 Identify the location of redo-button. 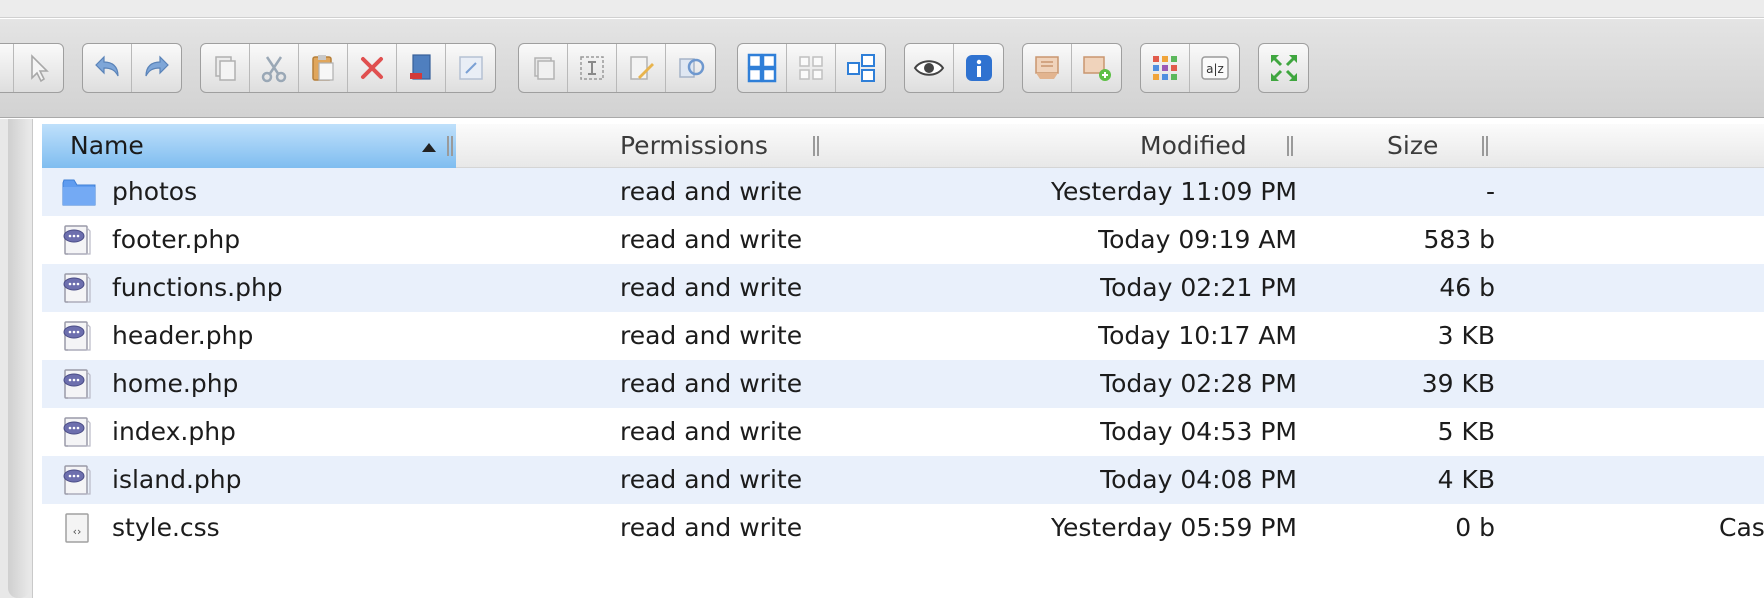
(156, 68).